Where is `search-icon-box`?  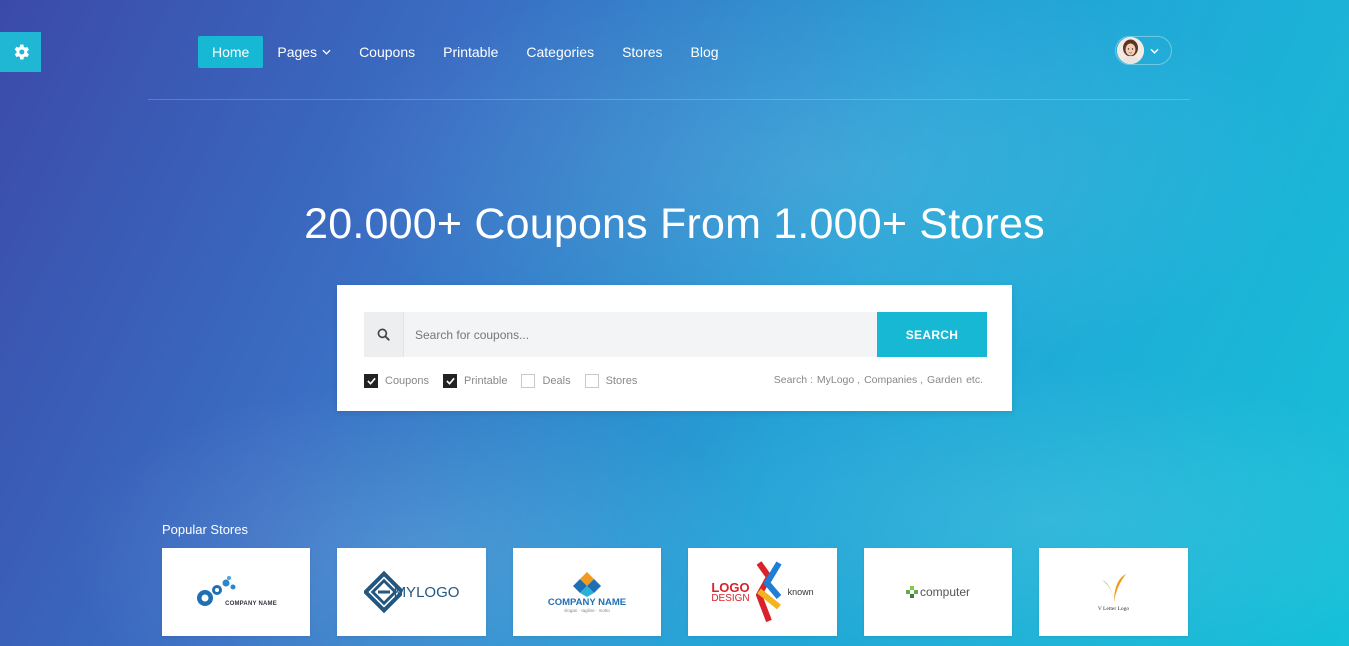 search-icon-box is located at coordinates (384, 334).